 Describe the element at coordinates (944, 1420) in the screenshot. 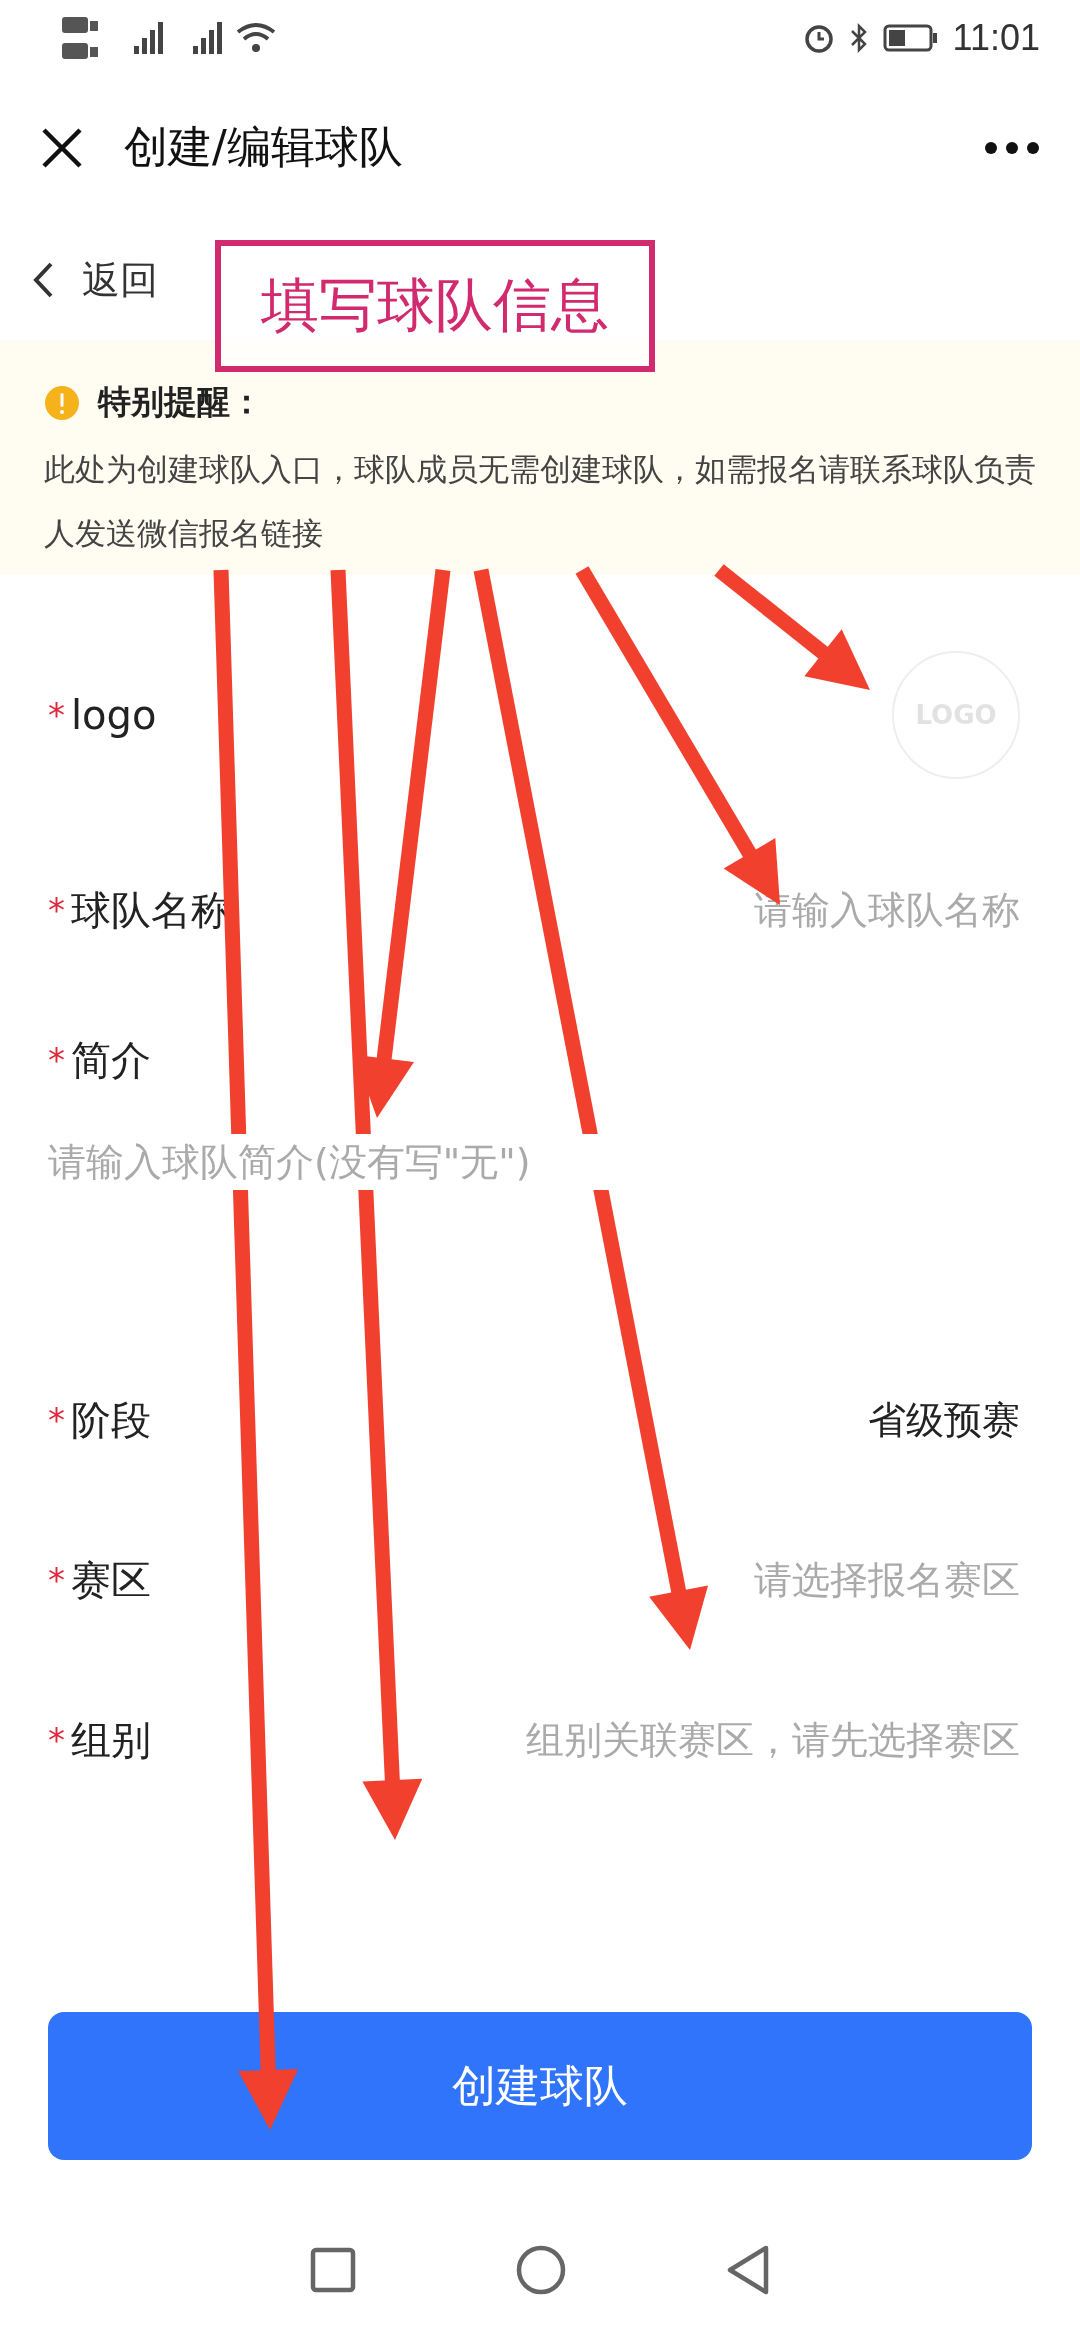

I see `select-field: 省级预赛` at that location.